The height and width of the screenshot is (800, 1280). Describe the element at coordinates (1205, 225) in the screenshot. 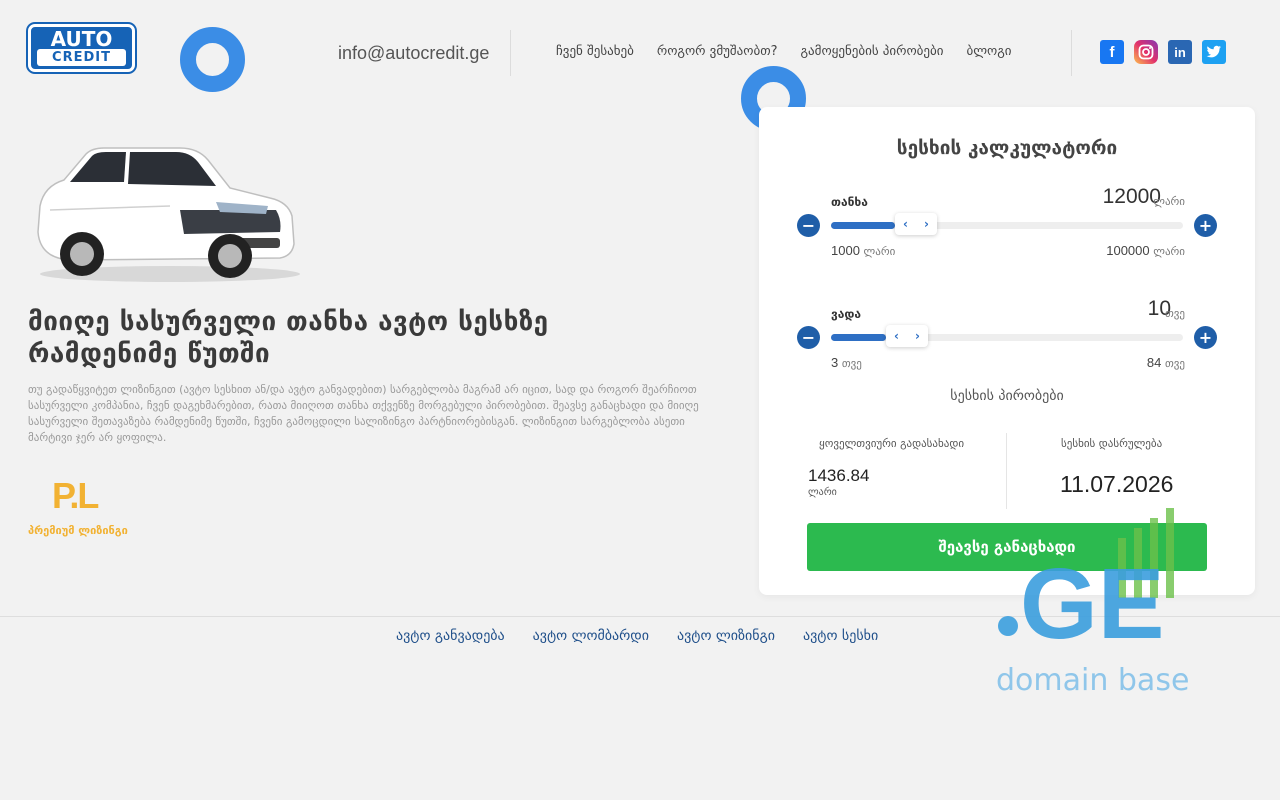

I see `amount-increase-button: +` at that location.